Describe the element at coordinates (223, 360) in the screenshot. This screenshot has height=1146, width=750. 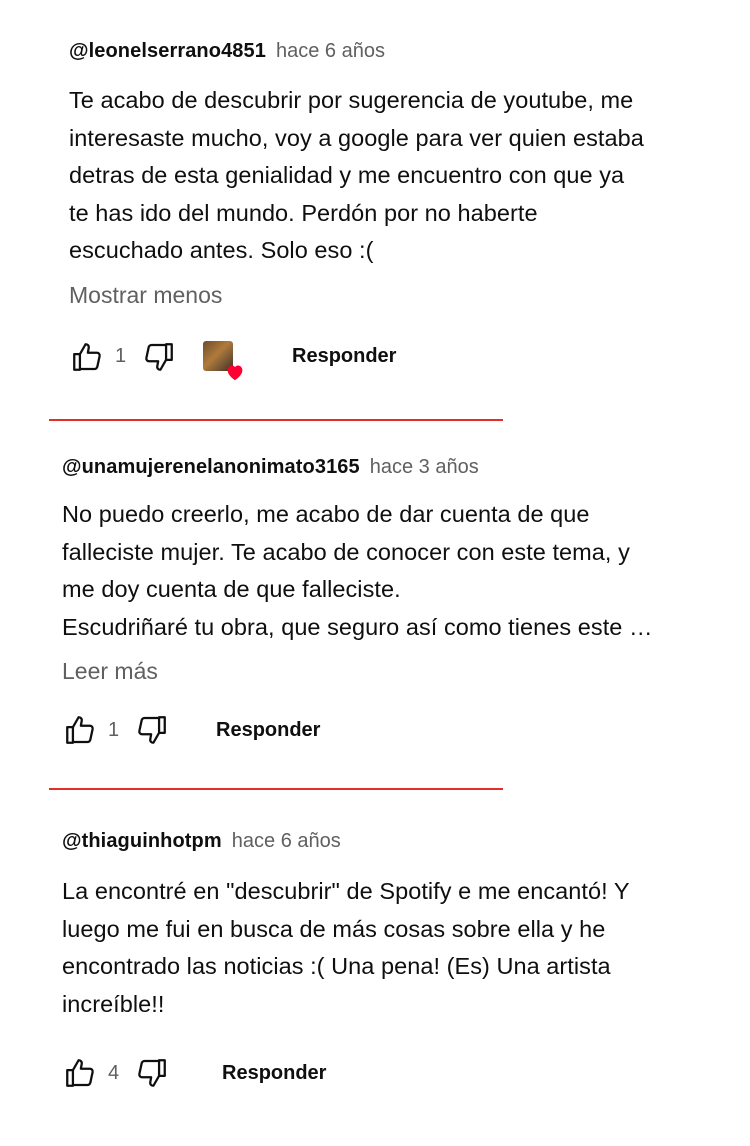
I see `creator-heart-badge` at that location.